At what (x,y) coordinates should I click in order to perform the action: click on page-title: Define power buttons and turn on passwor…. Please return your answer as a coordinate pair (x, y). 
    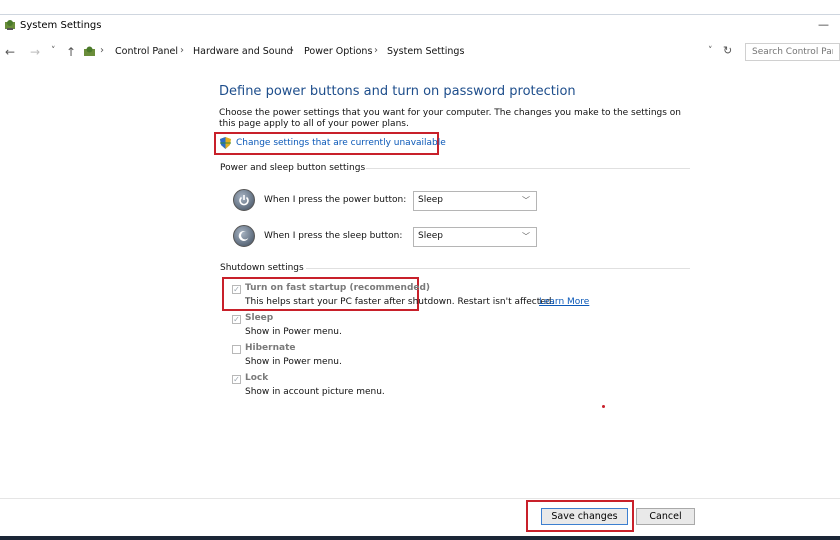
    Looking at the image, I should click on (397, 91).